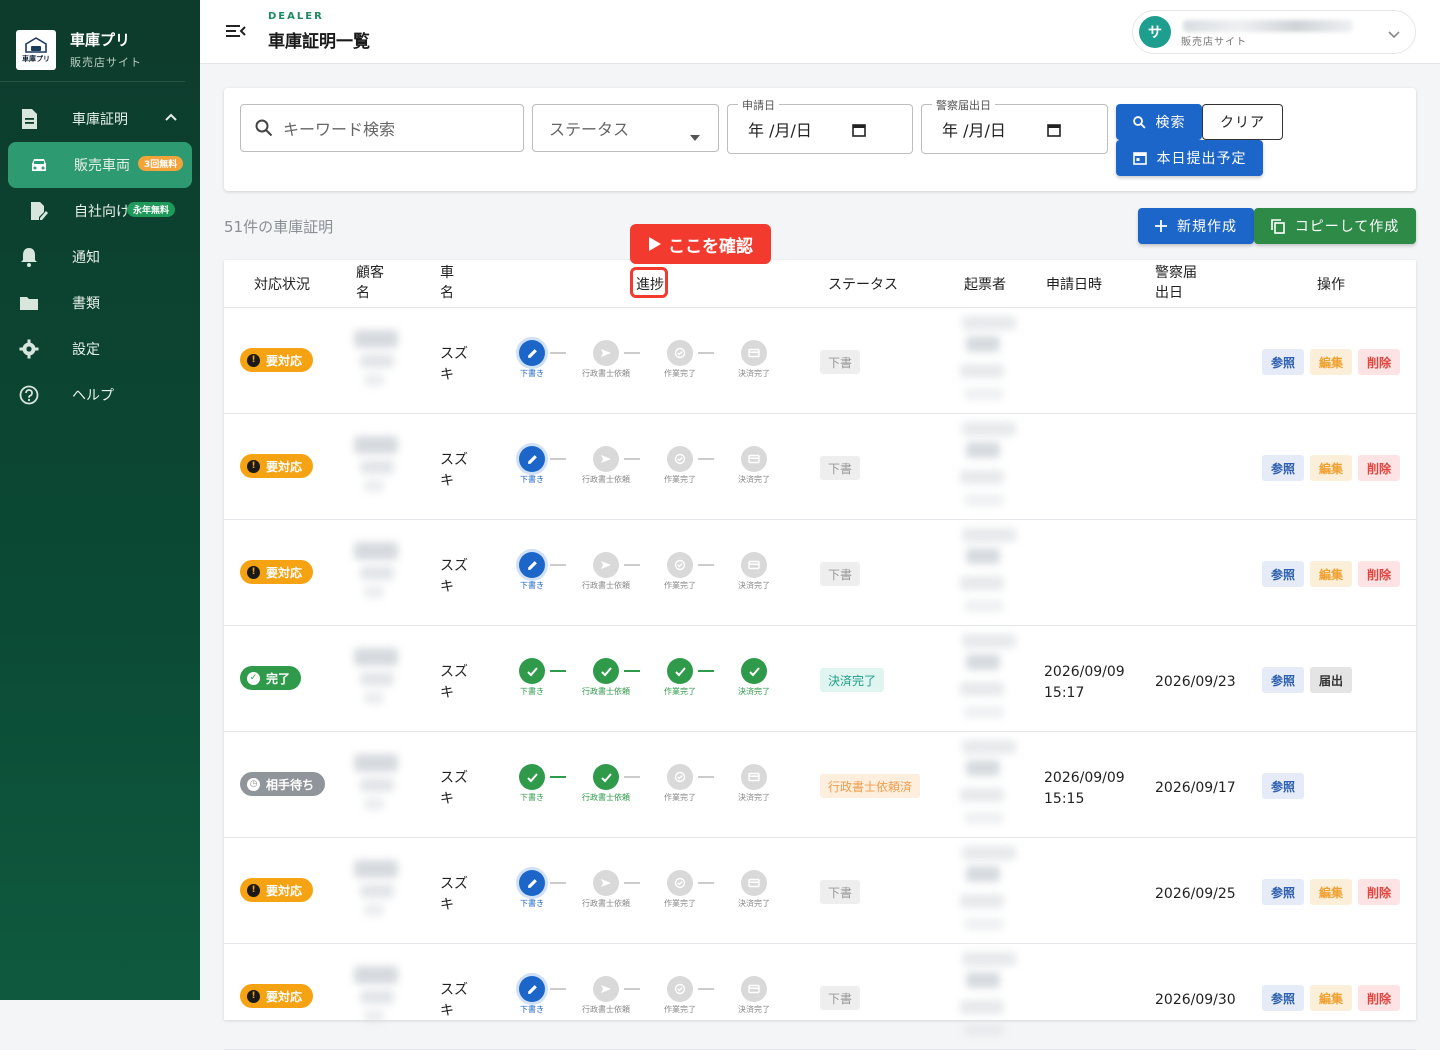 The width and height of the screenshot is (1440, 1050). I want to click on apply-date-label: 申請日, so click(758, 105).